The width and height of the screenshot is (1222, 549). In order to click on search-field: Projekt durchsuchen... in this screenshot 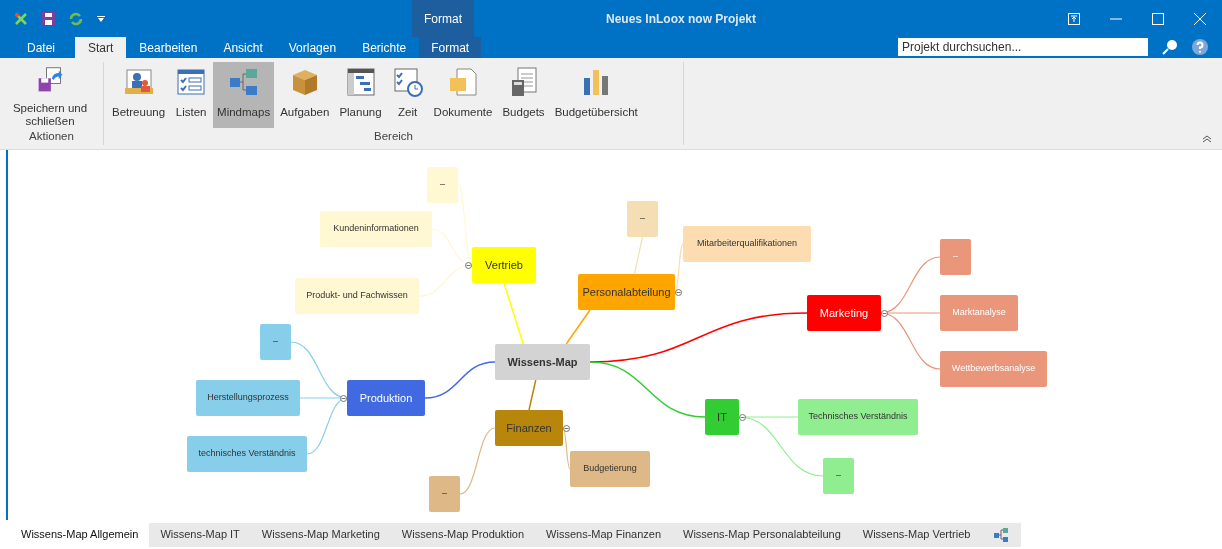, I will do `click(1023, 47)`.